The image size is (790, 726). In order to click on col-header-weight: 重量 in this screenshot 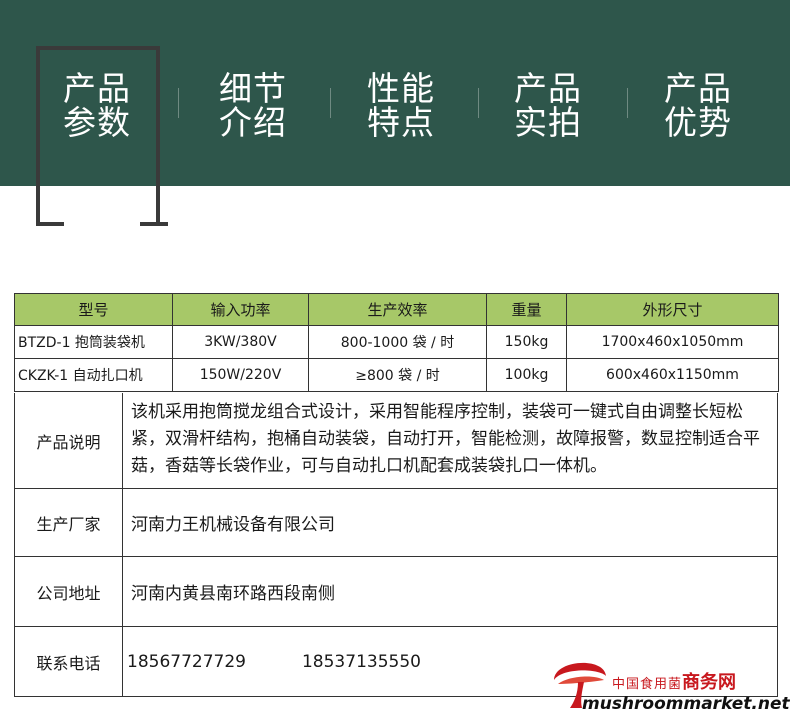, I will do `click(526, 309)`.